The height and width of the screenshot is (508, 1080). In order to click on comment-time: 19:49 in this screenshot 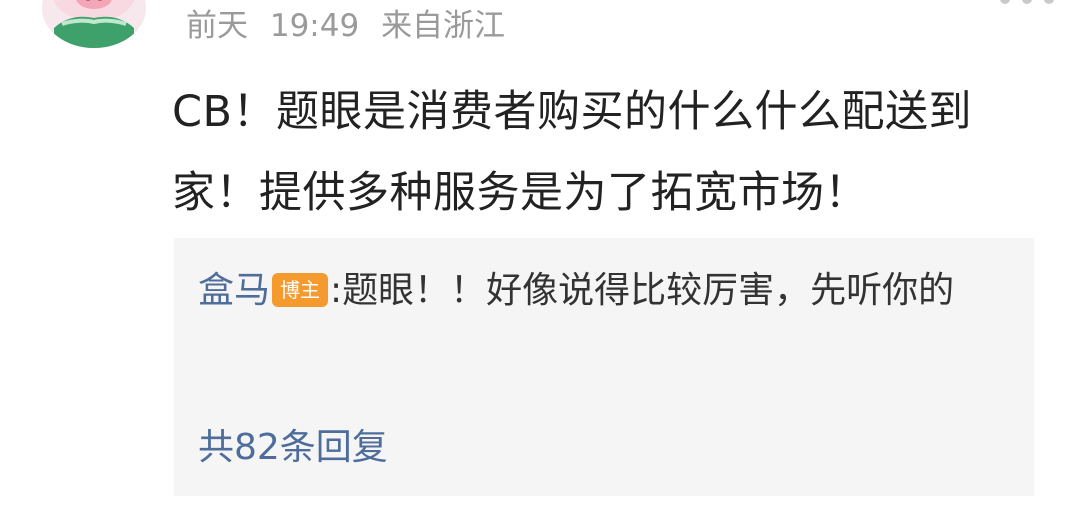, I will do `click(314, 26)`.